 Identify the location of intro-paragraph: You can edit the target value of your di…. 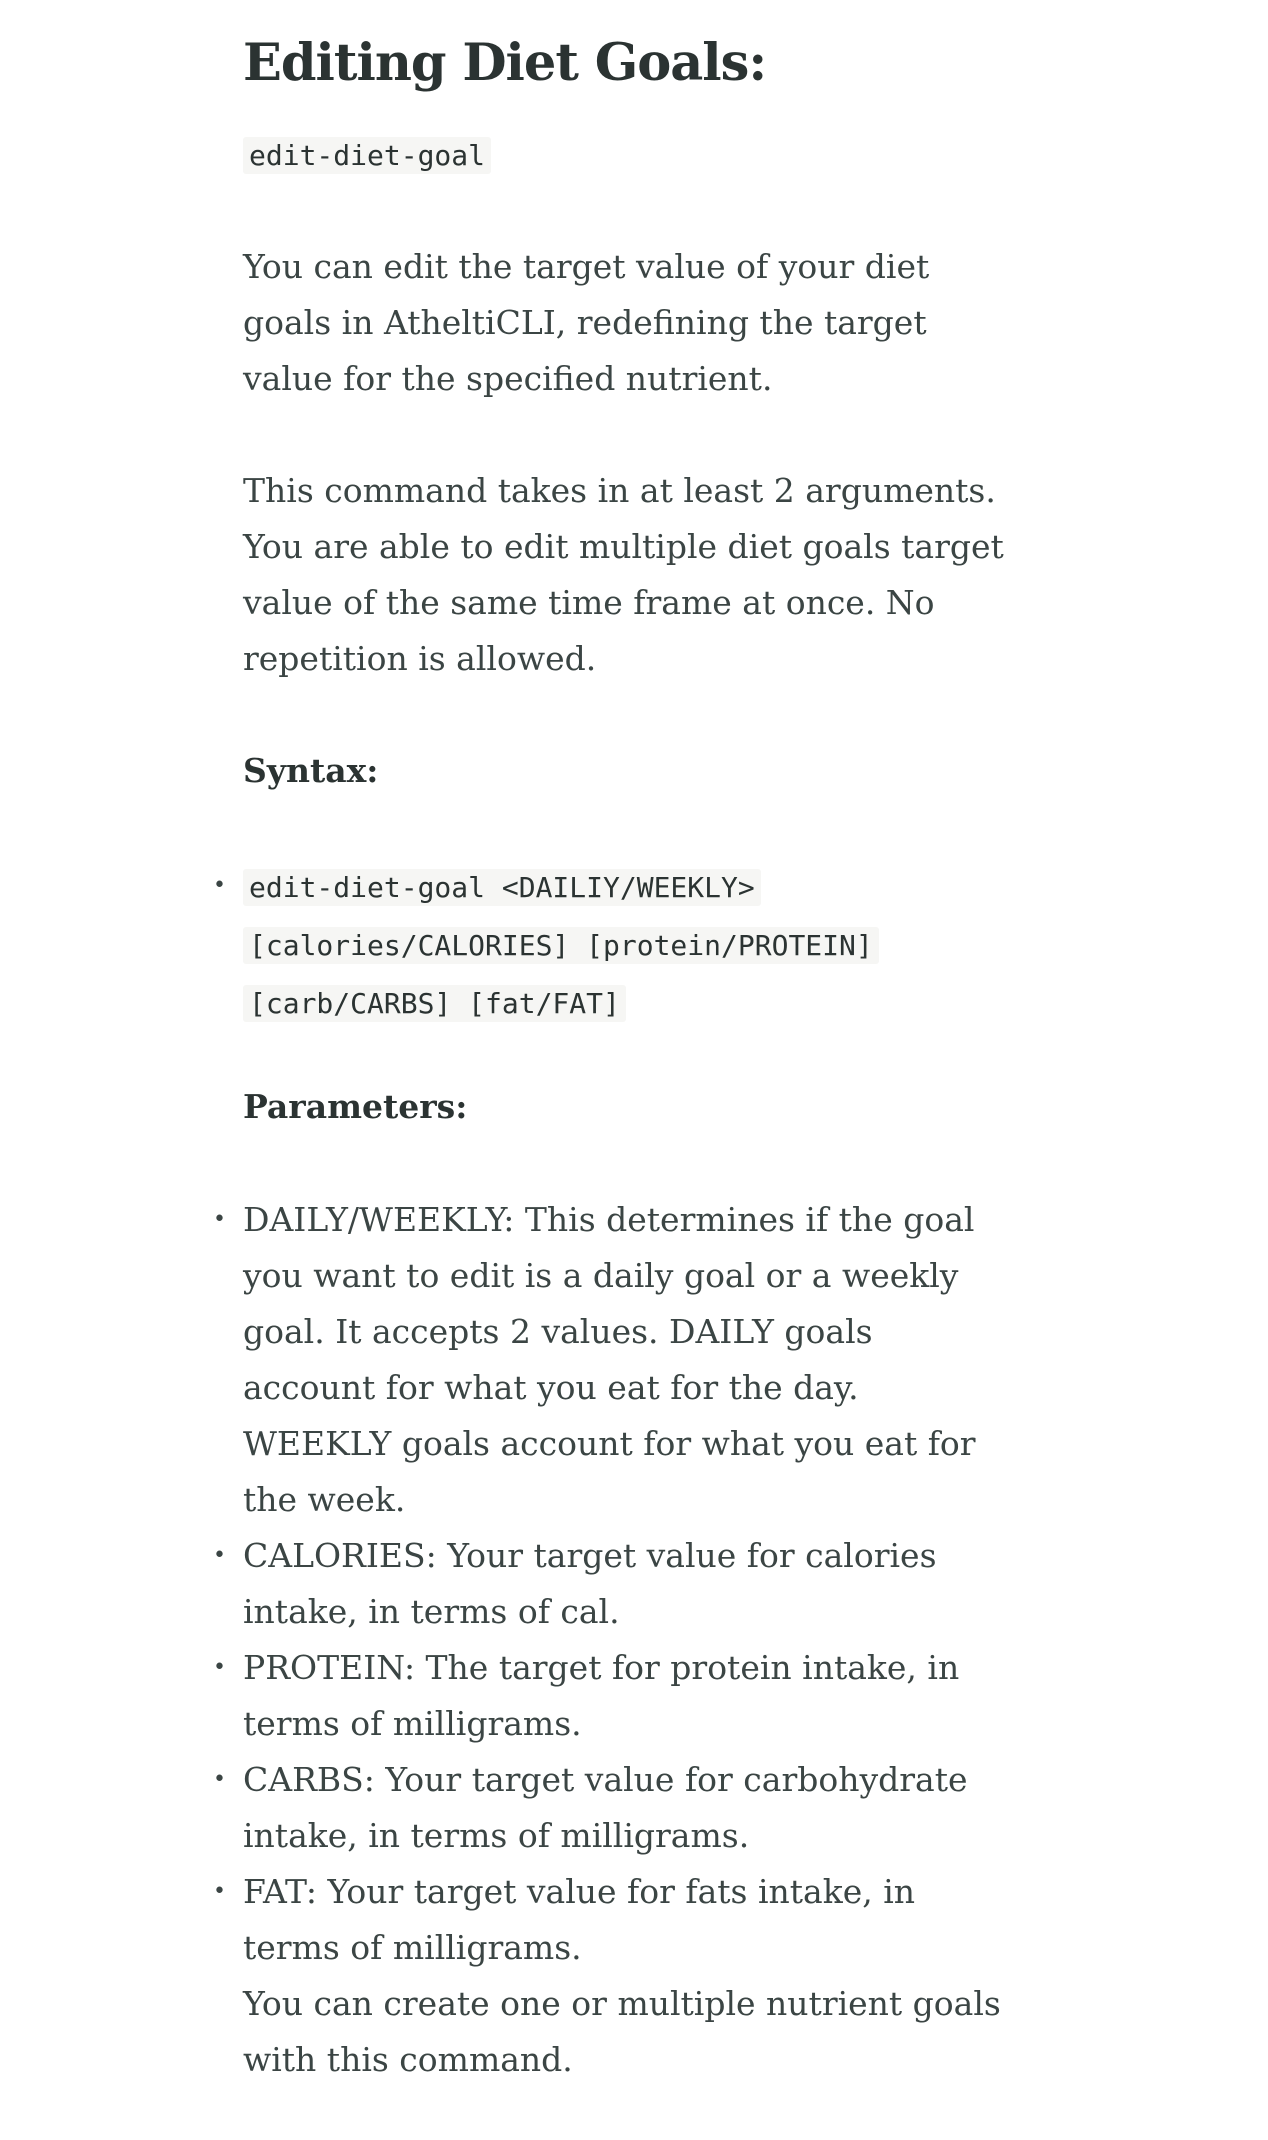
(586, 322).